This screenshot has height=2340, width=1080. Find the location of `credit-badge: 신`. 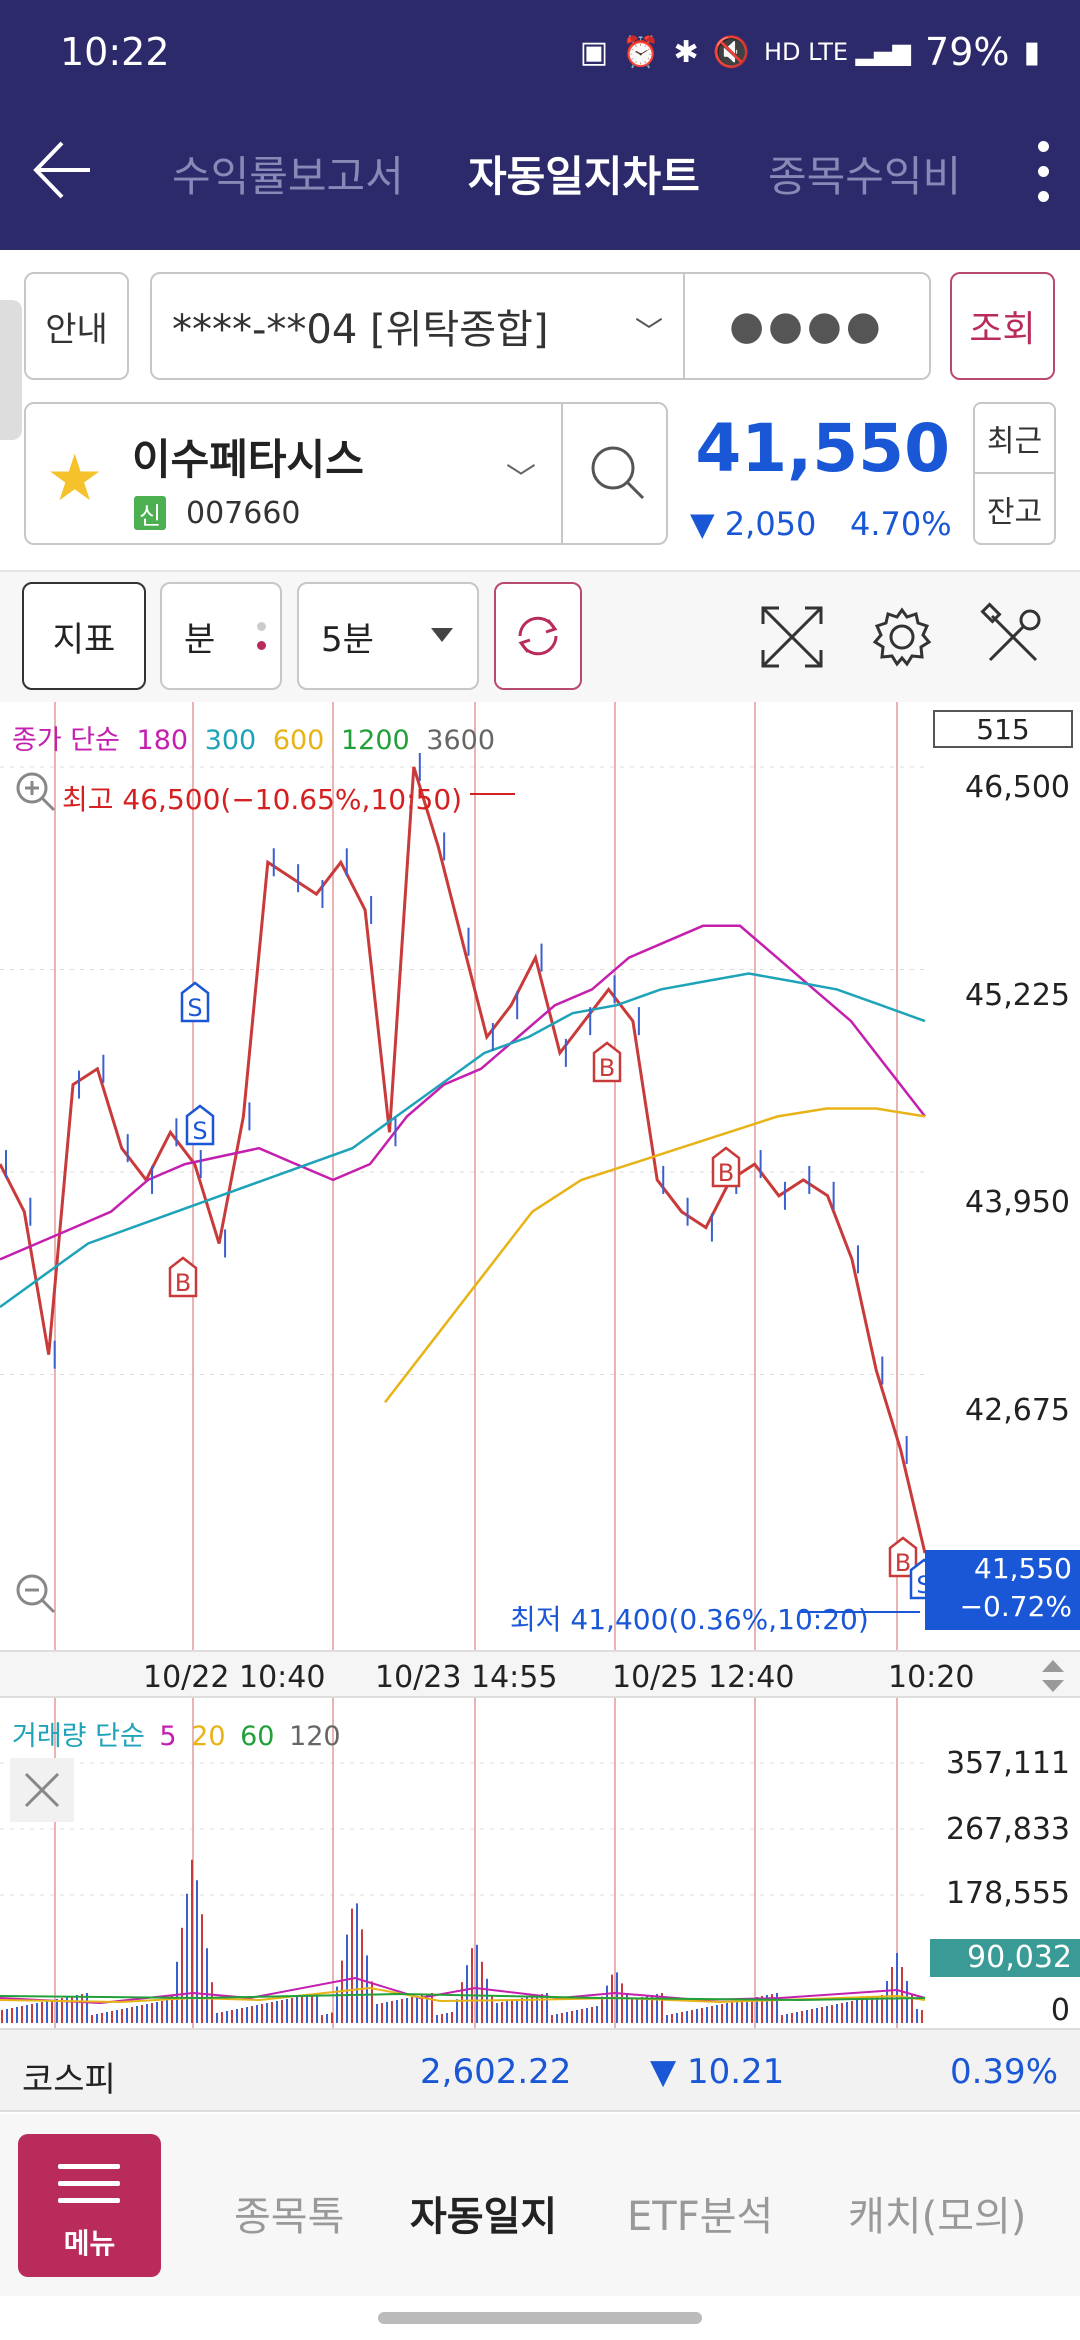

credit-badge: 신 is located at coordinates (150, 513).